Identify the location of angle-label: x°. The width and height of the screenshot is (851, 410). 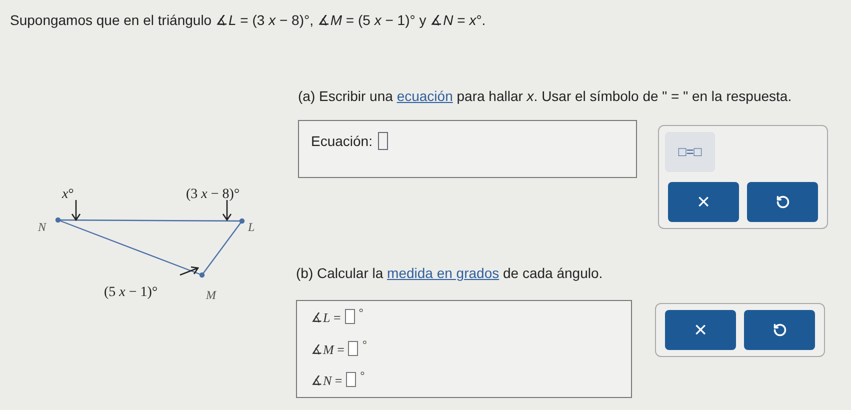
(68, 195).